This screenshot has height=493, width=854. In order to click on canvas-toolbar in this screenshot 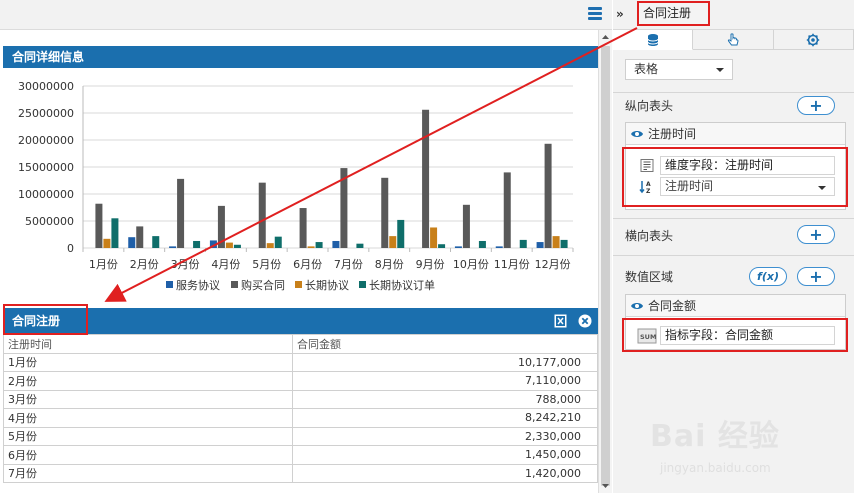, I will do `click(306, 15)`.